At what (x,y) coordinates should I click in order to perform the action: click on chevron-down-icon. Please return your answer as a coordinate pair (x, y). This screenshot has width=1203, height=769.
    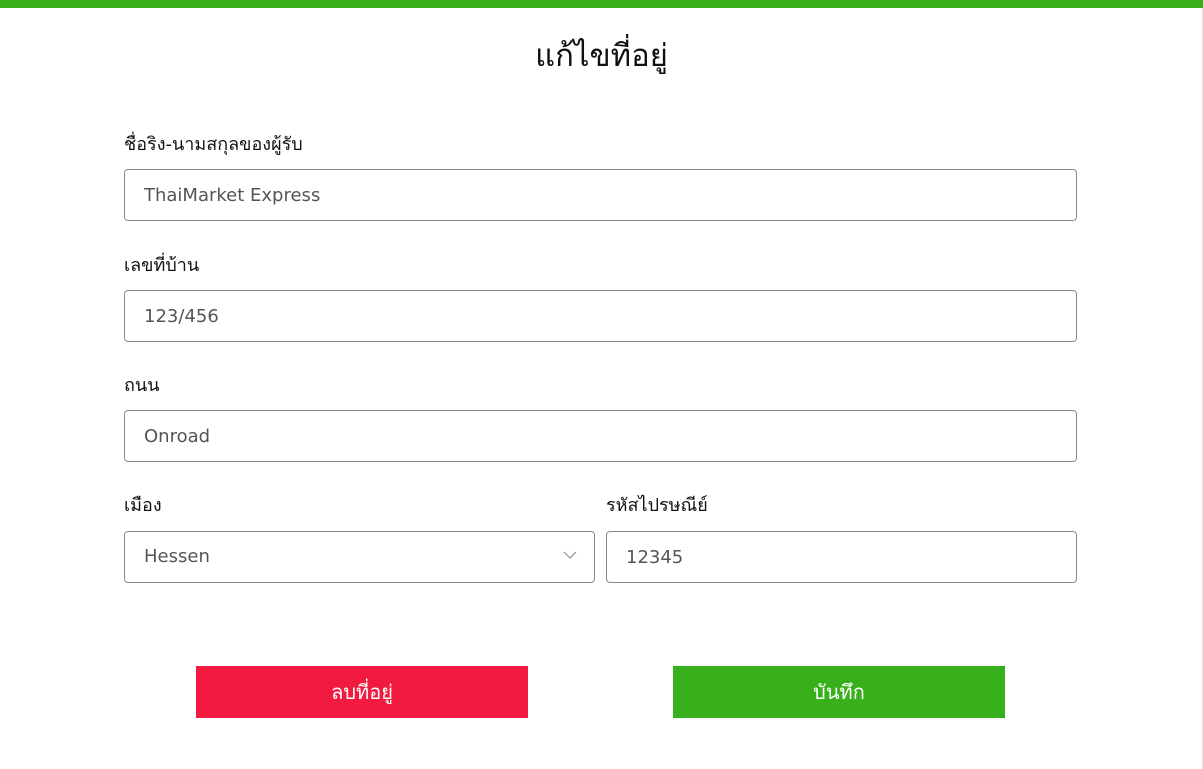
    Looking at the image, I should click on (570, 555).